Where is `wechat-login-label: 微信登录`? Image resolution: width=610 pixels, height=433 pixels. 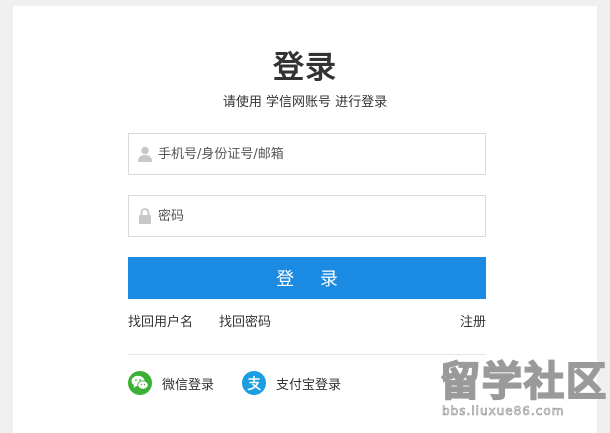
wechat-login-label: 微信登录 is located at coordinates (188, 385).